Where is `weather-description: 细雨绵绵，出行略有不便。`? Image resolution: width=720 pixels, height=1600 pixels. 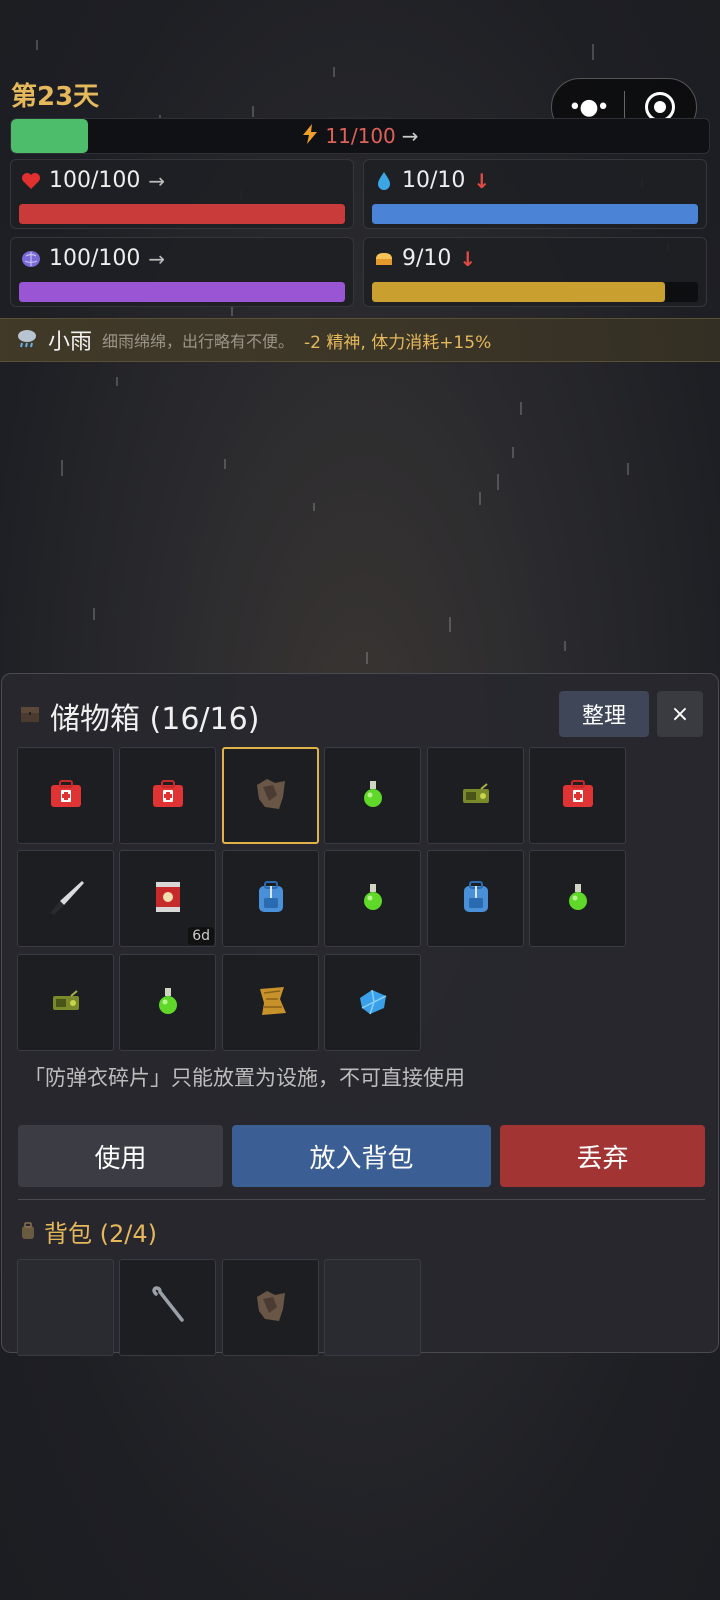 weather-description: 细雨绵绵，出行略有不便。 is located at coordinates (198, 341).